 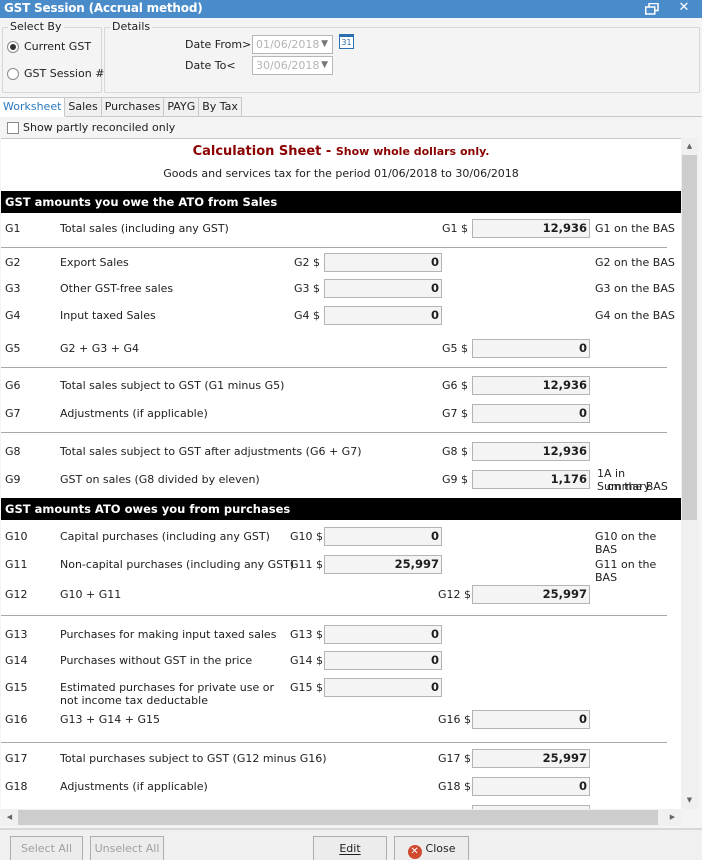 What do you see at coordinates (46, 848) in the screenshot?
I see `select-all-button: Select All` at bounding box center [46, 848].